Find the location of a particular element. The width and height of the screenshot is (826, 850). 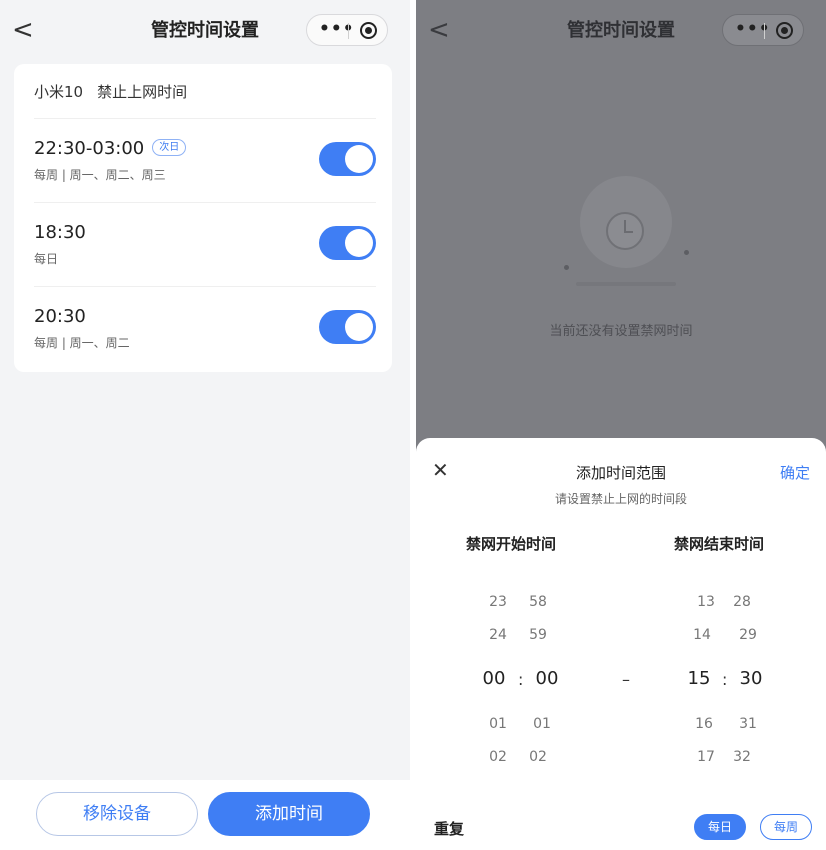

schedule-row: 18:30 每日 is located at coordinates (203, 244).